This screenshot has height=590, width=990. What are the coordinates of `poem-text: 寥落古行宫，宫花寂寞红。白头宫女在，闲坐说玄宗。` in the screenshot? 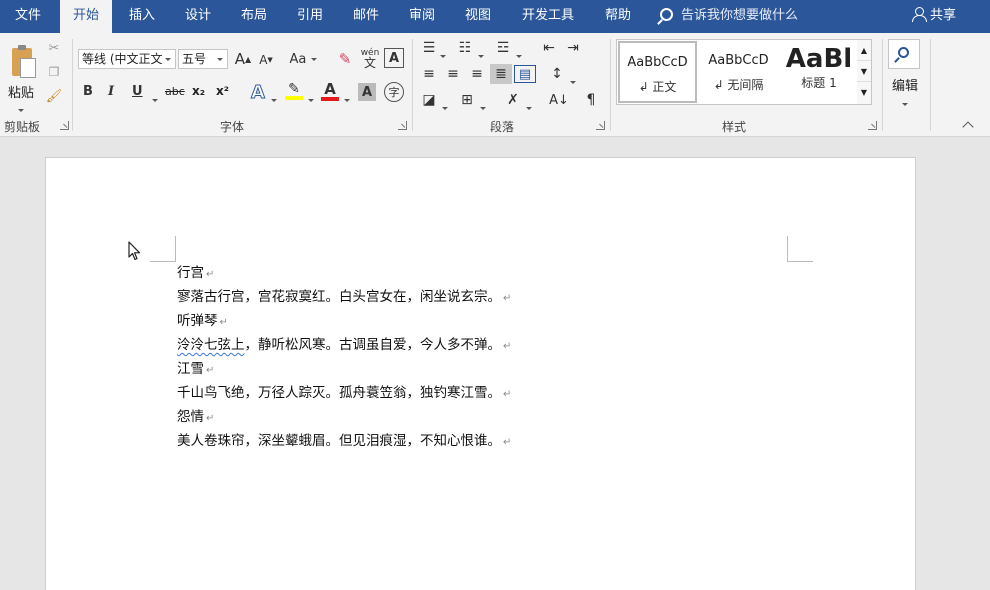 It's located at (339, 297).